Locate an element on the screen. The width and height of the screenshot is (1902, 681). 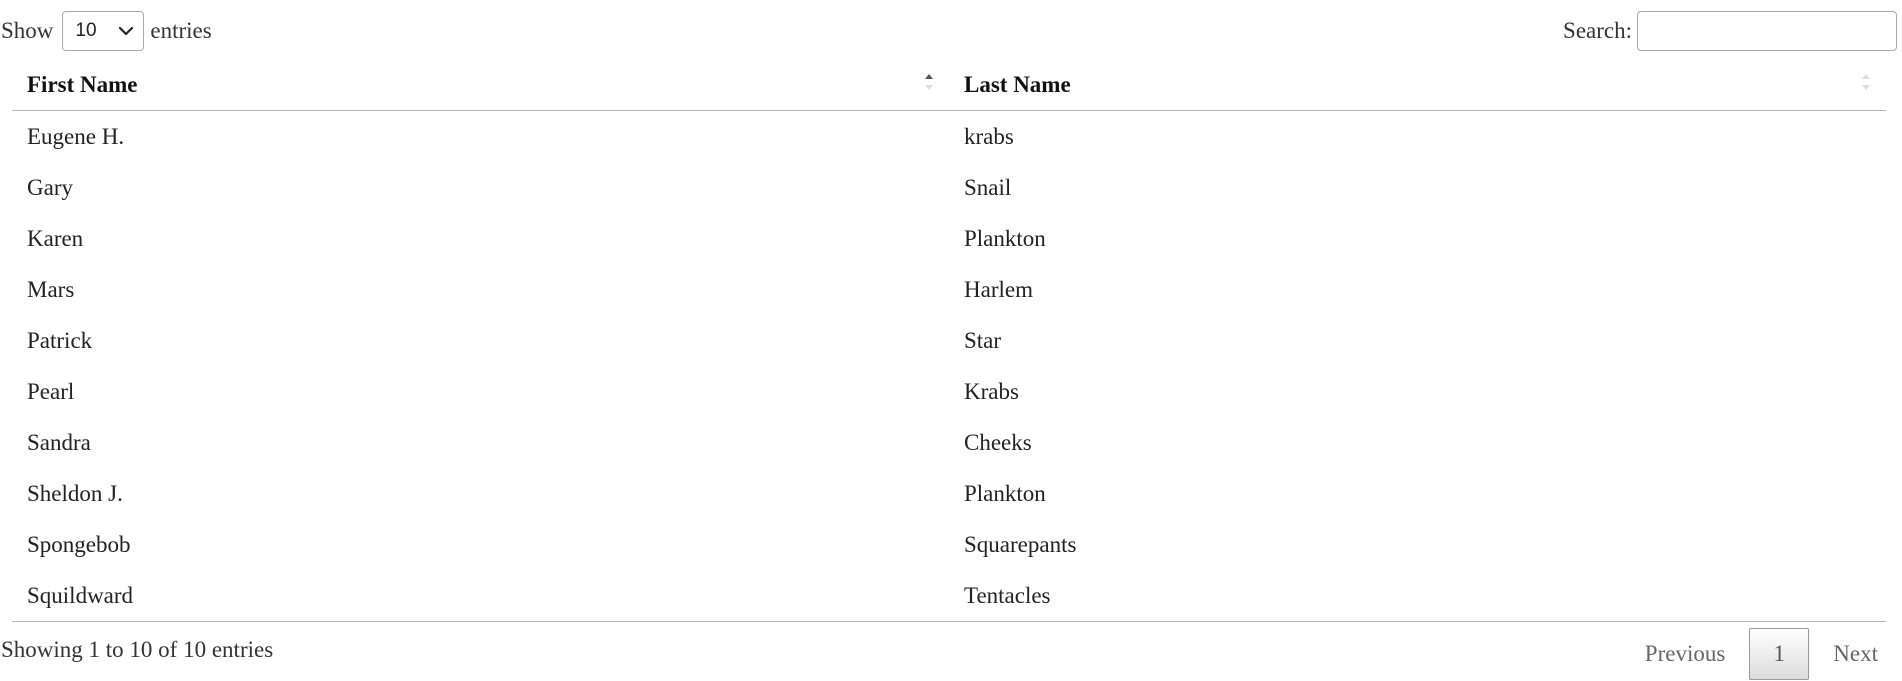
search-control: Search: is located at coordinates (1730, 31).